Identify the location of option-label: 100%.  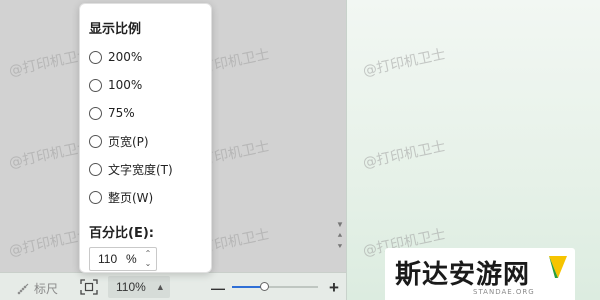
(125, 85).